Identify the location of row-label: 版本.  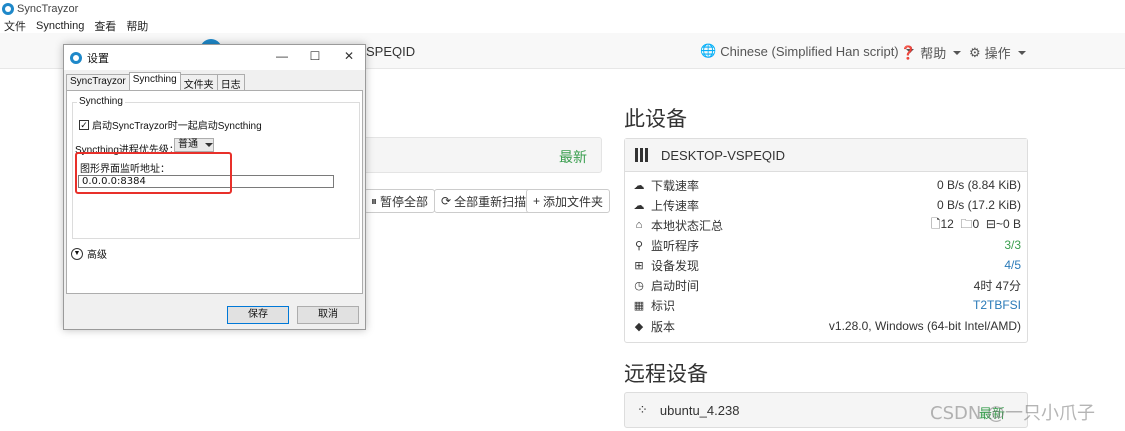
(663, 326).